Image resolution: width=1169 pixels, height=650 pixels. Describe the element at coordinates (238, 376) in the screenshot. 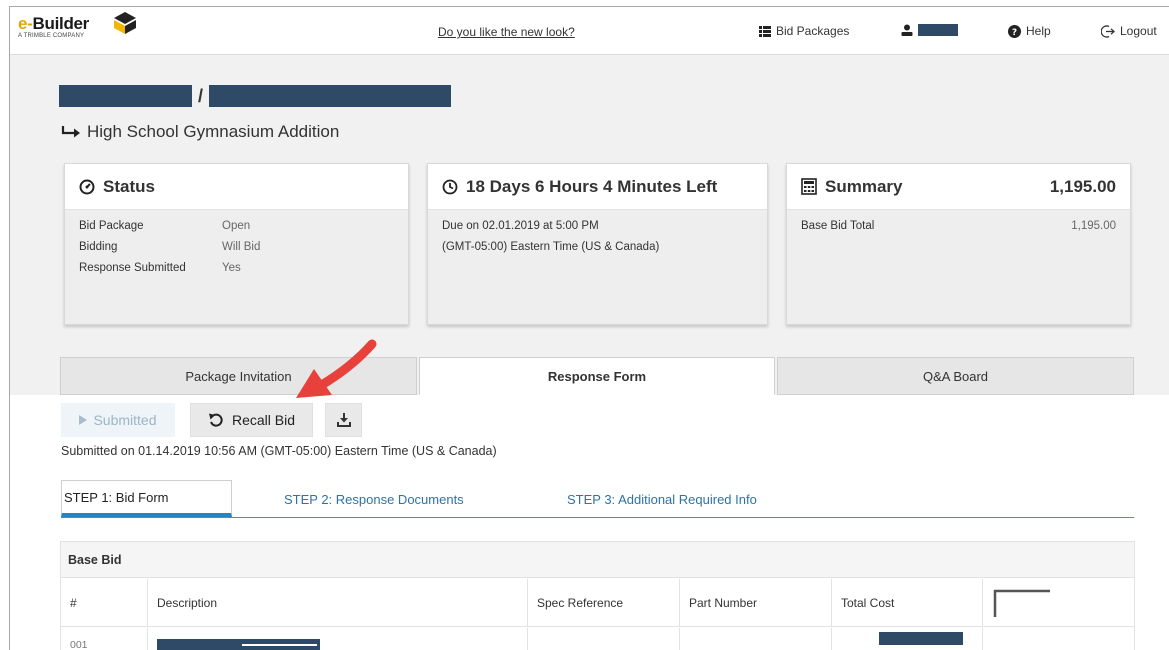

I see `tab-package-invitation: Package Invitation` at that location.